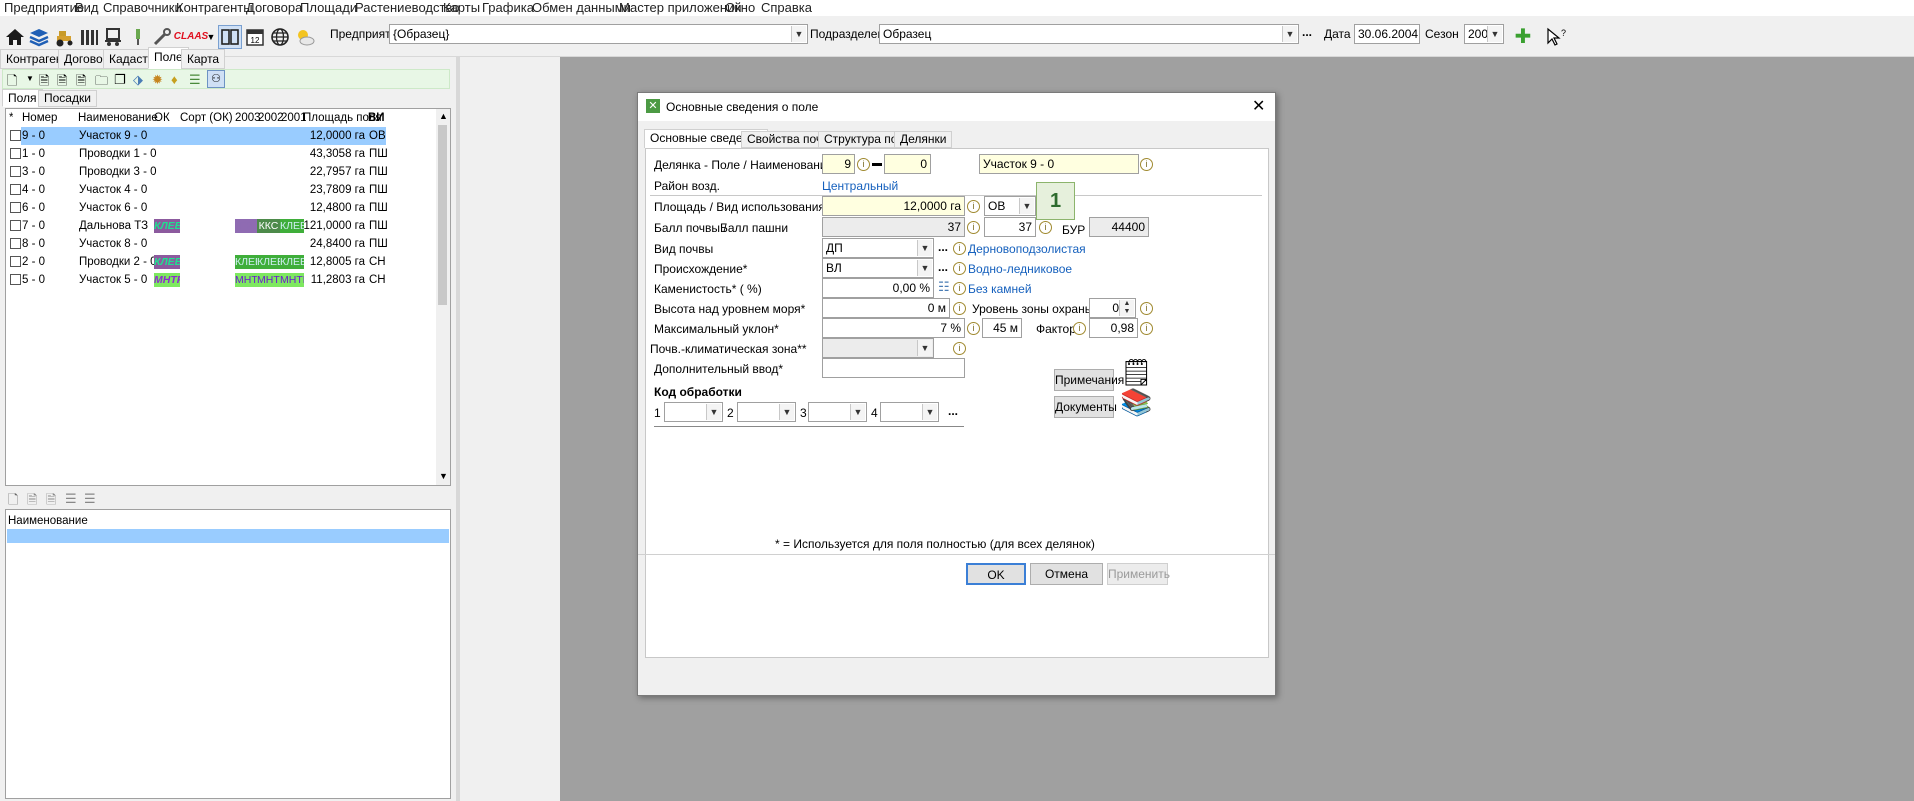 Image resolution: width=1914 pixels, height=801 pixels. What do you see at coordinates (508, 8) in the screenshot?
I see `menu-graphics: Графика` at bounding box center [508, 8].